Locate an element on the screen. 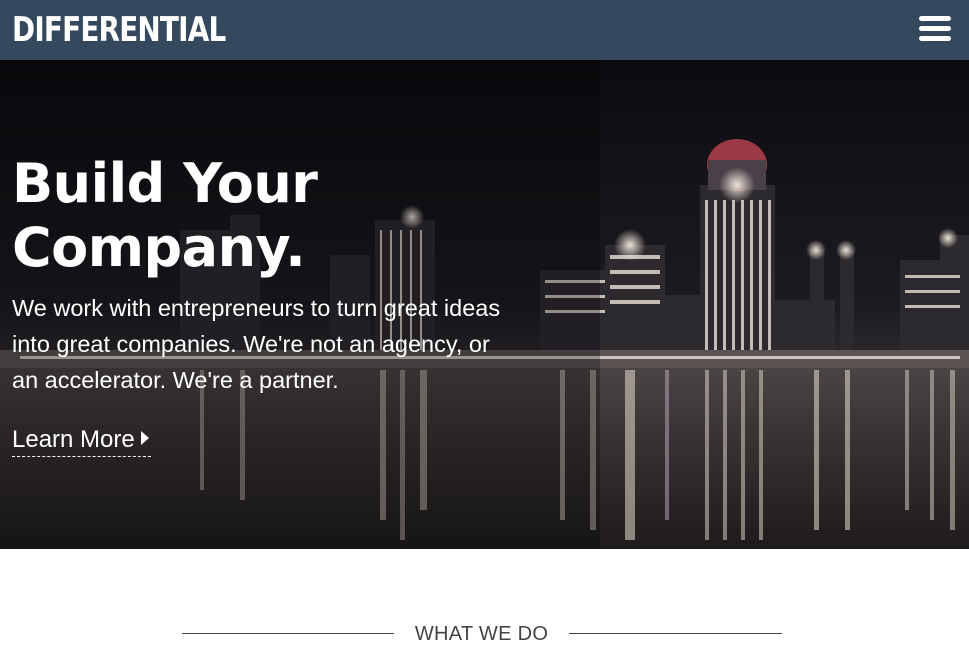 This screenshot has height=646, width=969. section-title: WHAT WE DO is located at coordinates (481, 634).